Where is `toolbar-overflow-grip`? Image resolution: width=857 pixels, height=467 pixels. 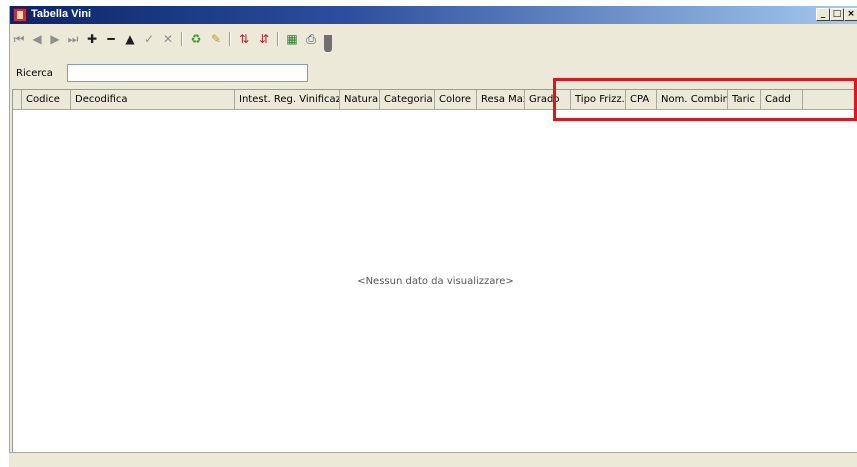 toolbar-overflow-grip is located at coordinates (328, 43).